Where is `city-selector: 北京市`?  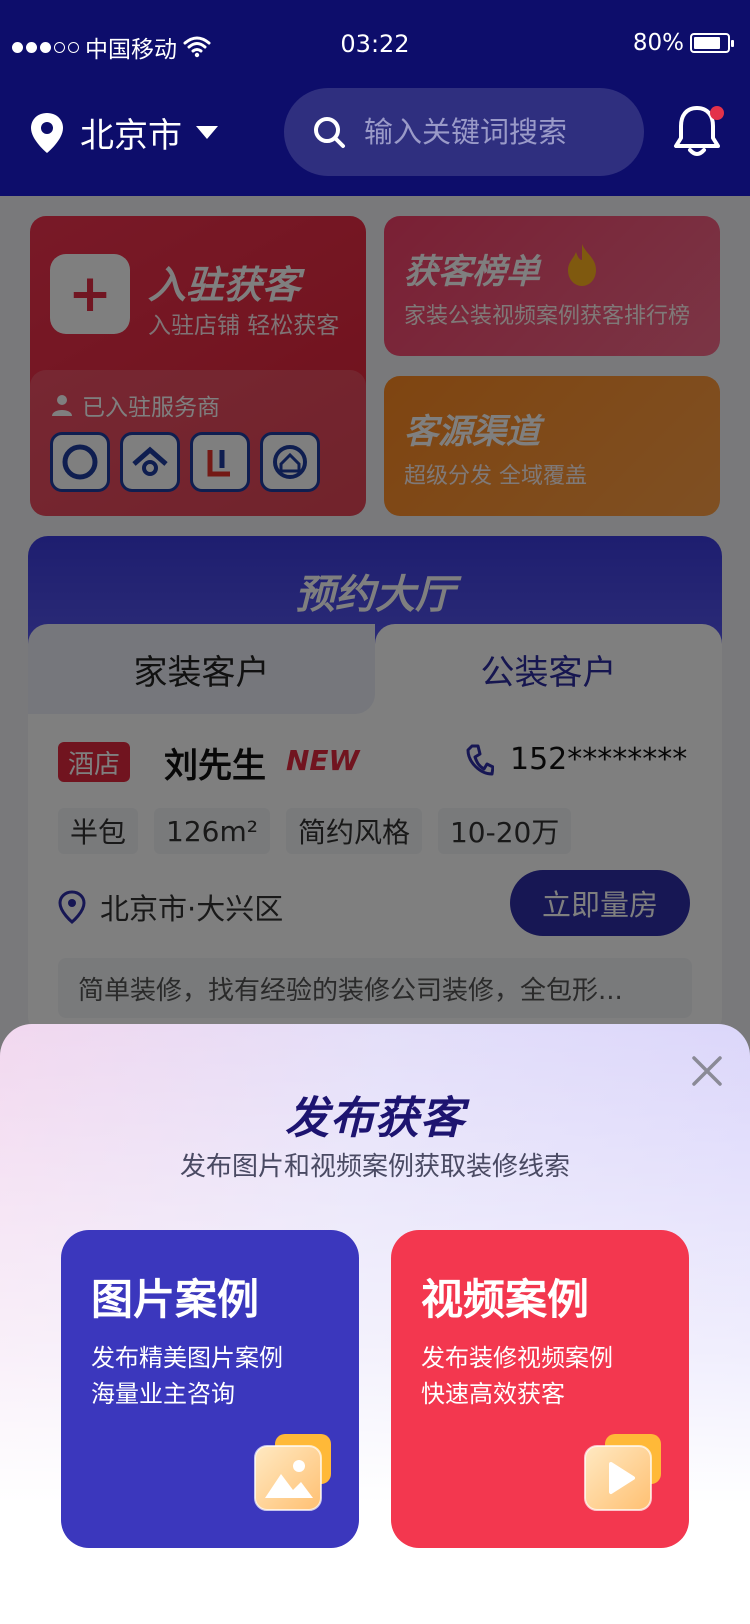
city-selector: 北京市 is located at coordinates (123, 132).